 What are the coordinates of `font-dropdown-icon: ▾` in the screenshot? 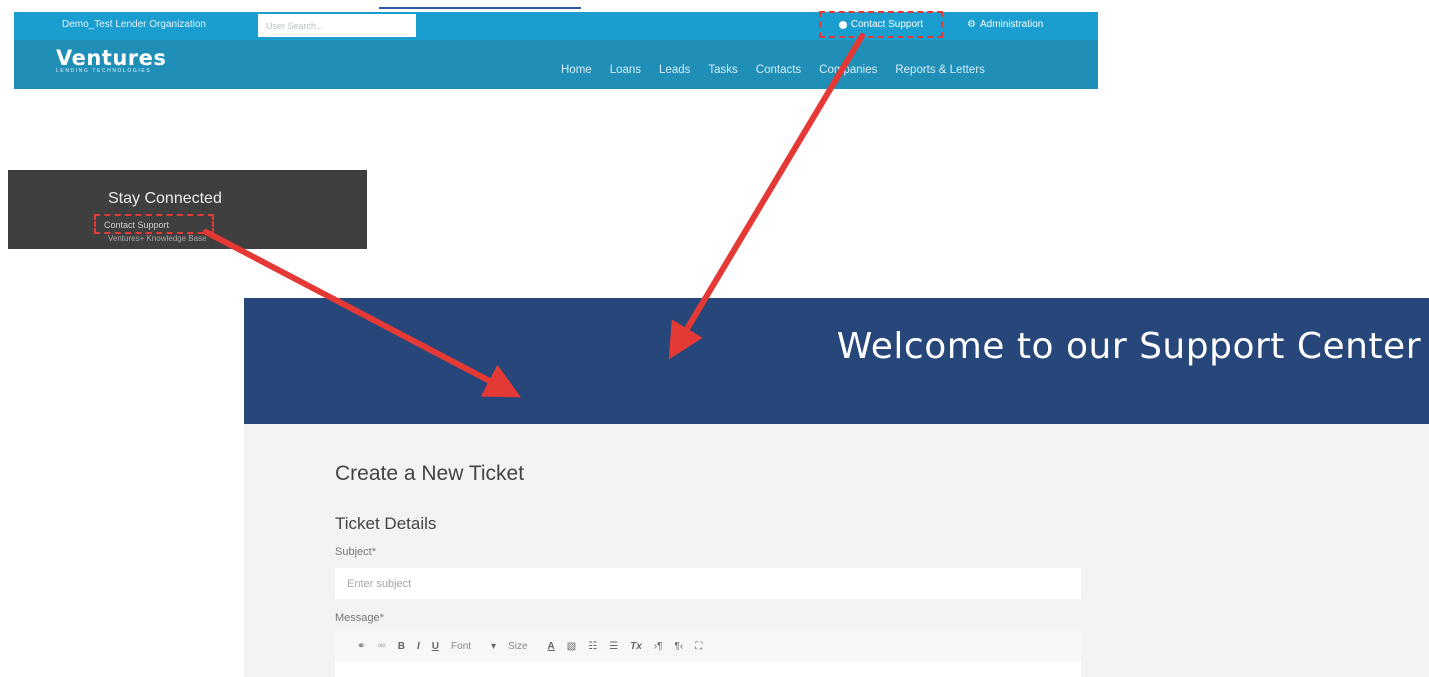 It's located at (494, 646).